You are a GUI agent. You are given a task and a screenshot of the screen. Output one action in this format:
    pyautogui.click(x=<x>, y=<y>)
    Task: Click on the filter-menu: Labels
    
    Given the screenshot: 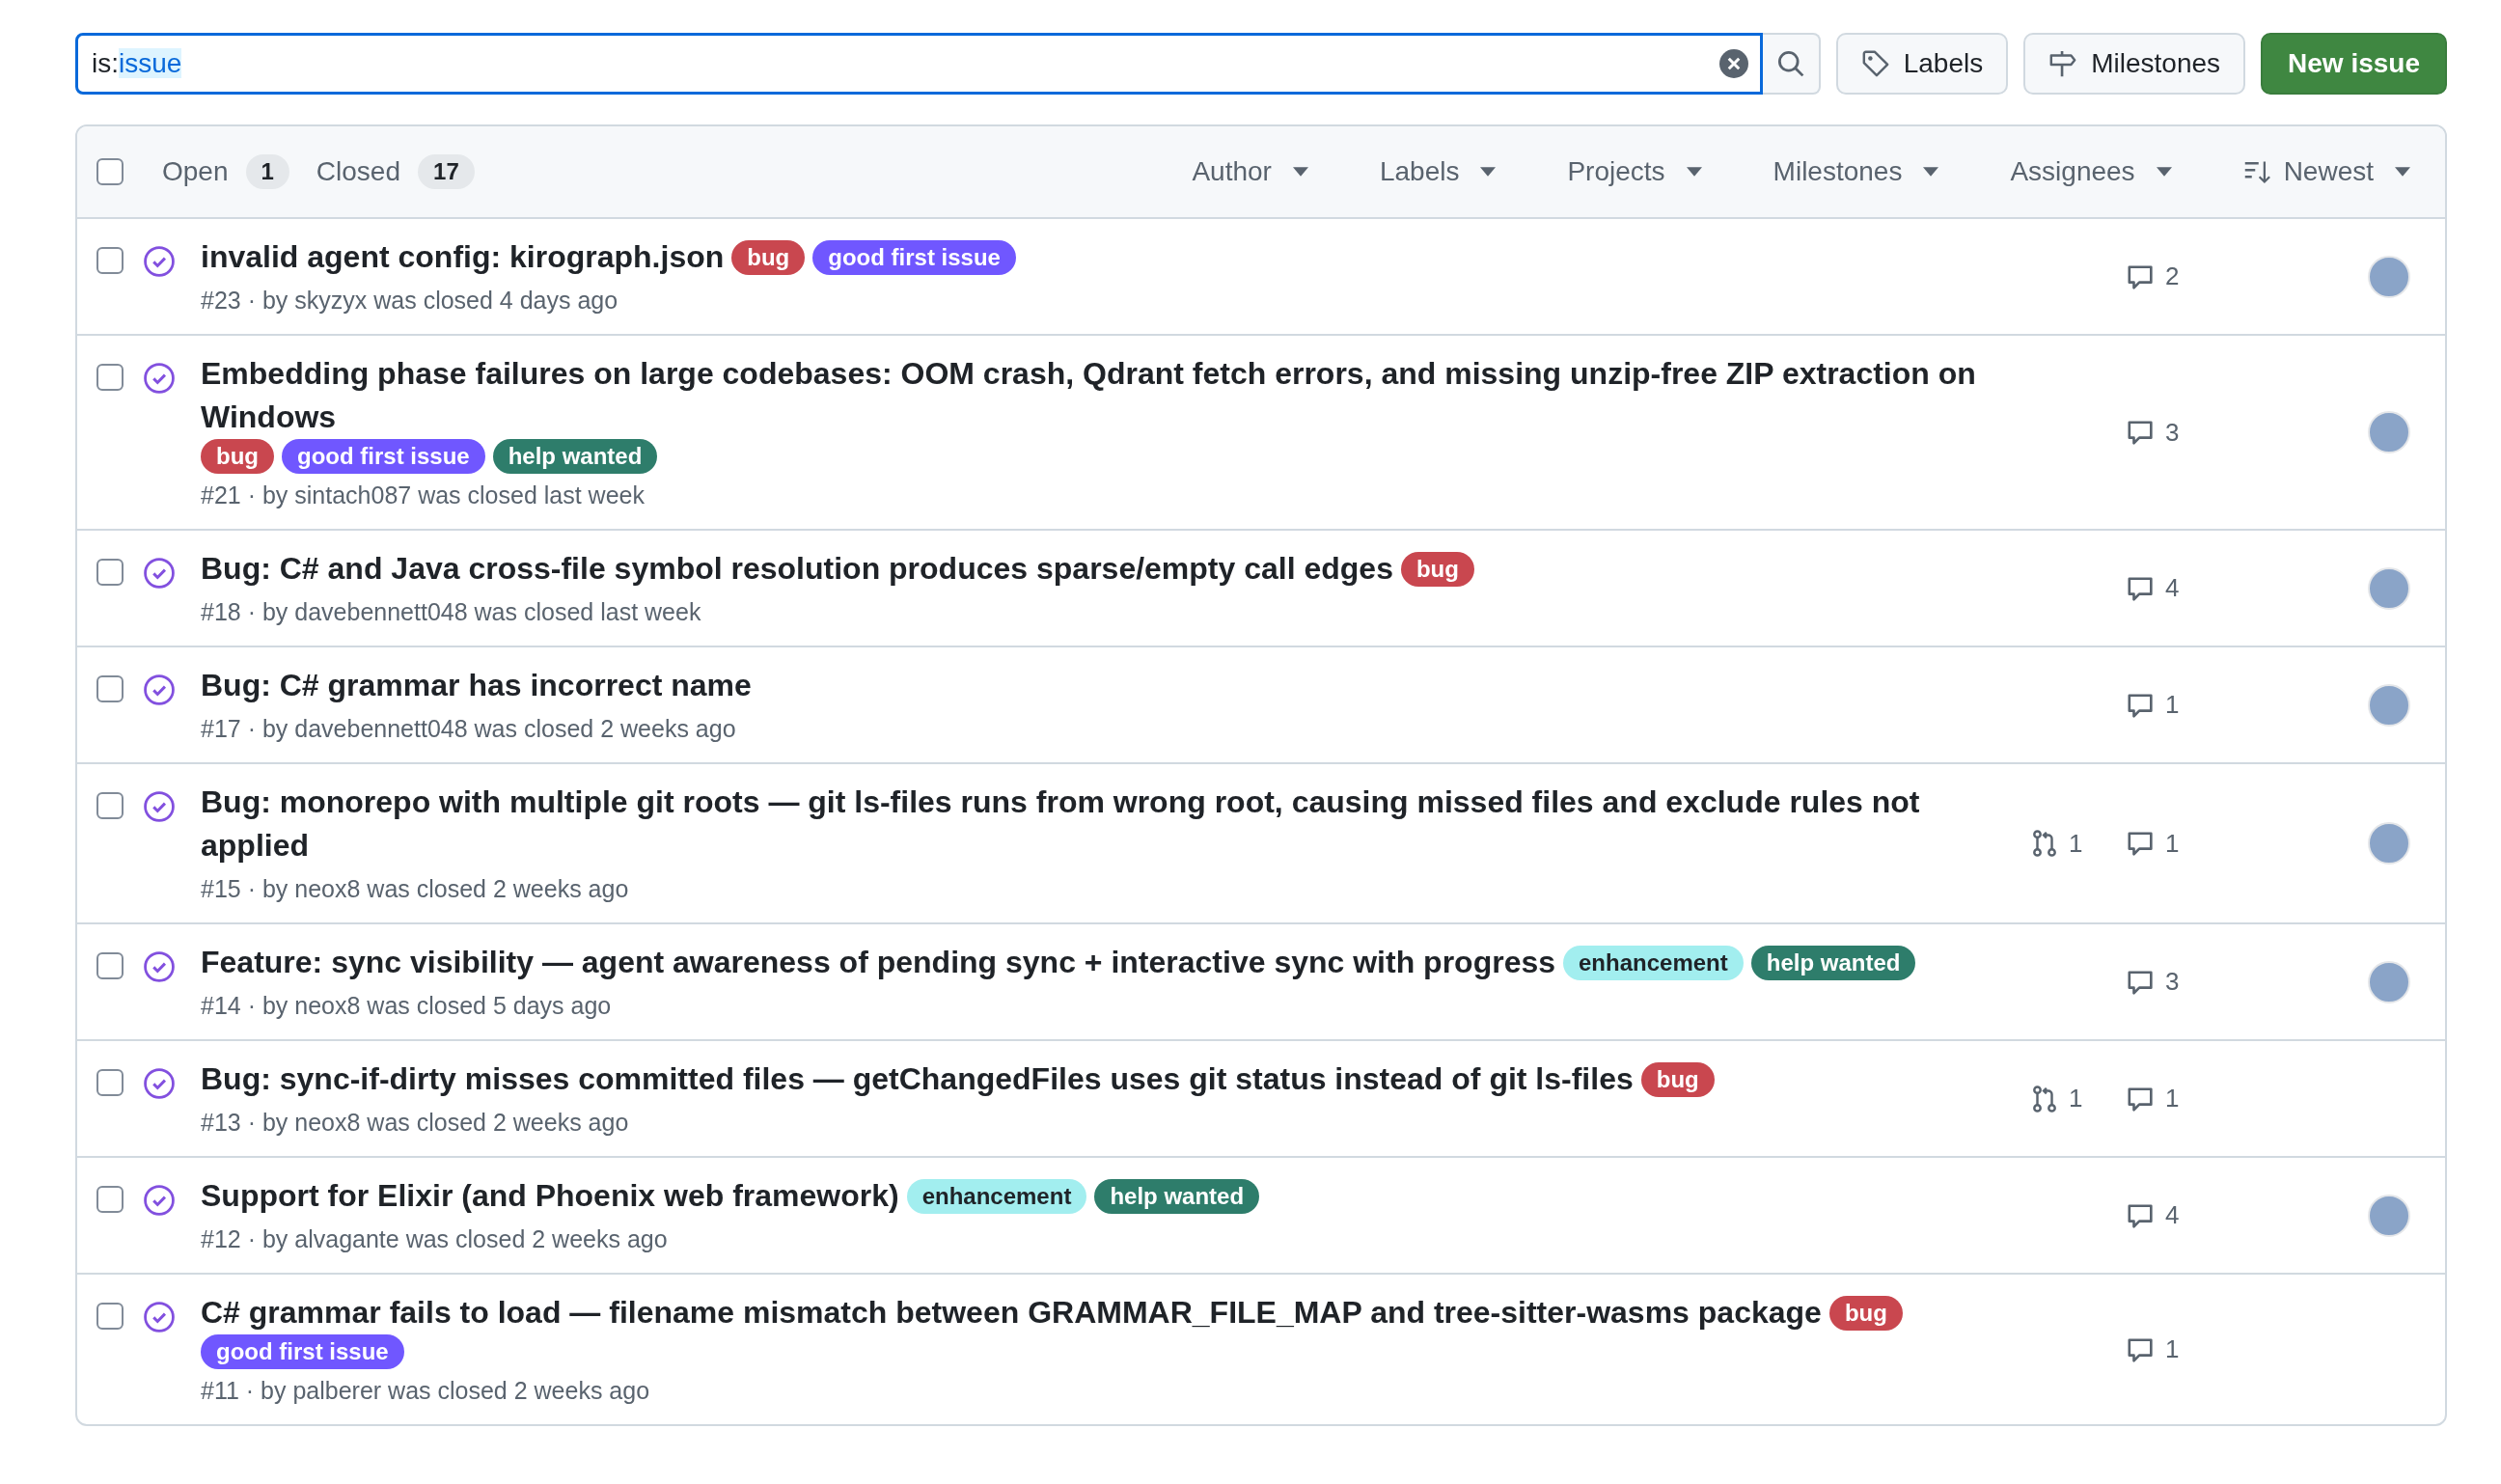 What is the action you would take?
    pyautogui.click(x=1437, y=171)
    